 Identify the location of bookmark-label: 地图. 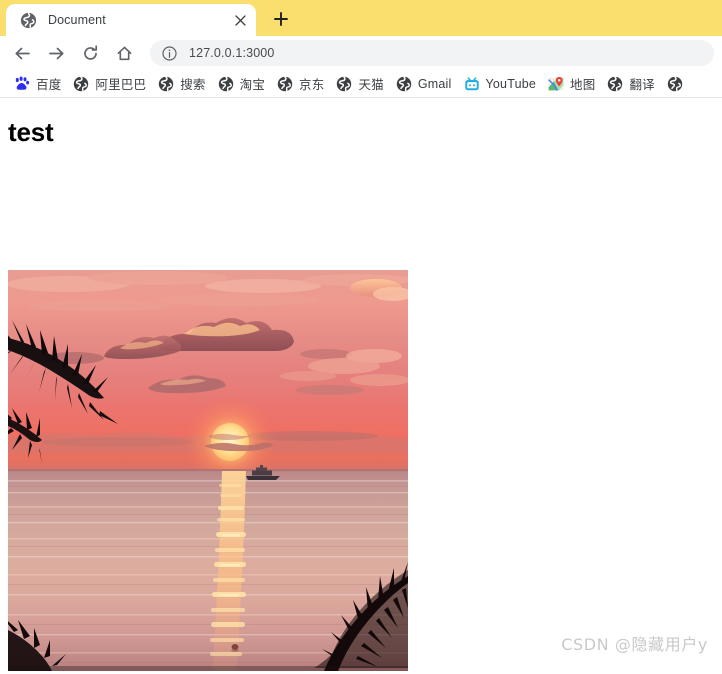
(583, 85).